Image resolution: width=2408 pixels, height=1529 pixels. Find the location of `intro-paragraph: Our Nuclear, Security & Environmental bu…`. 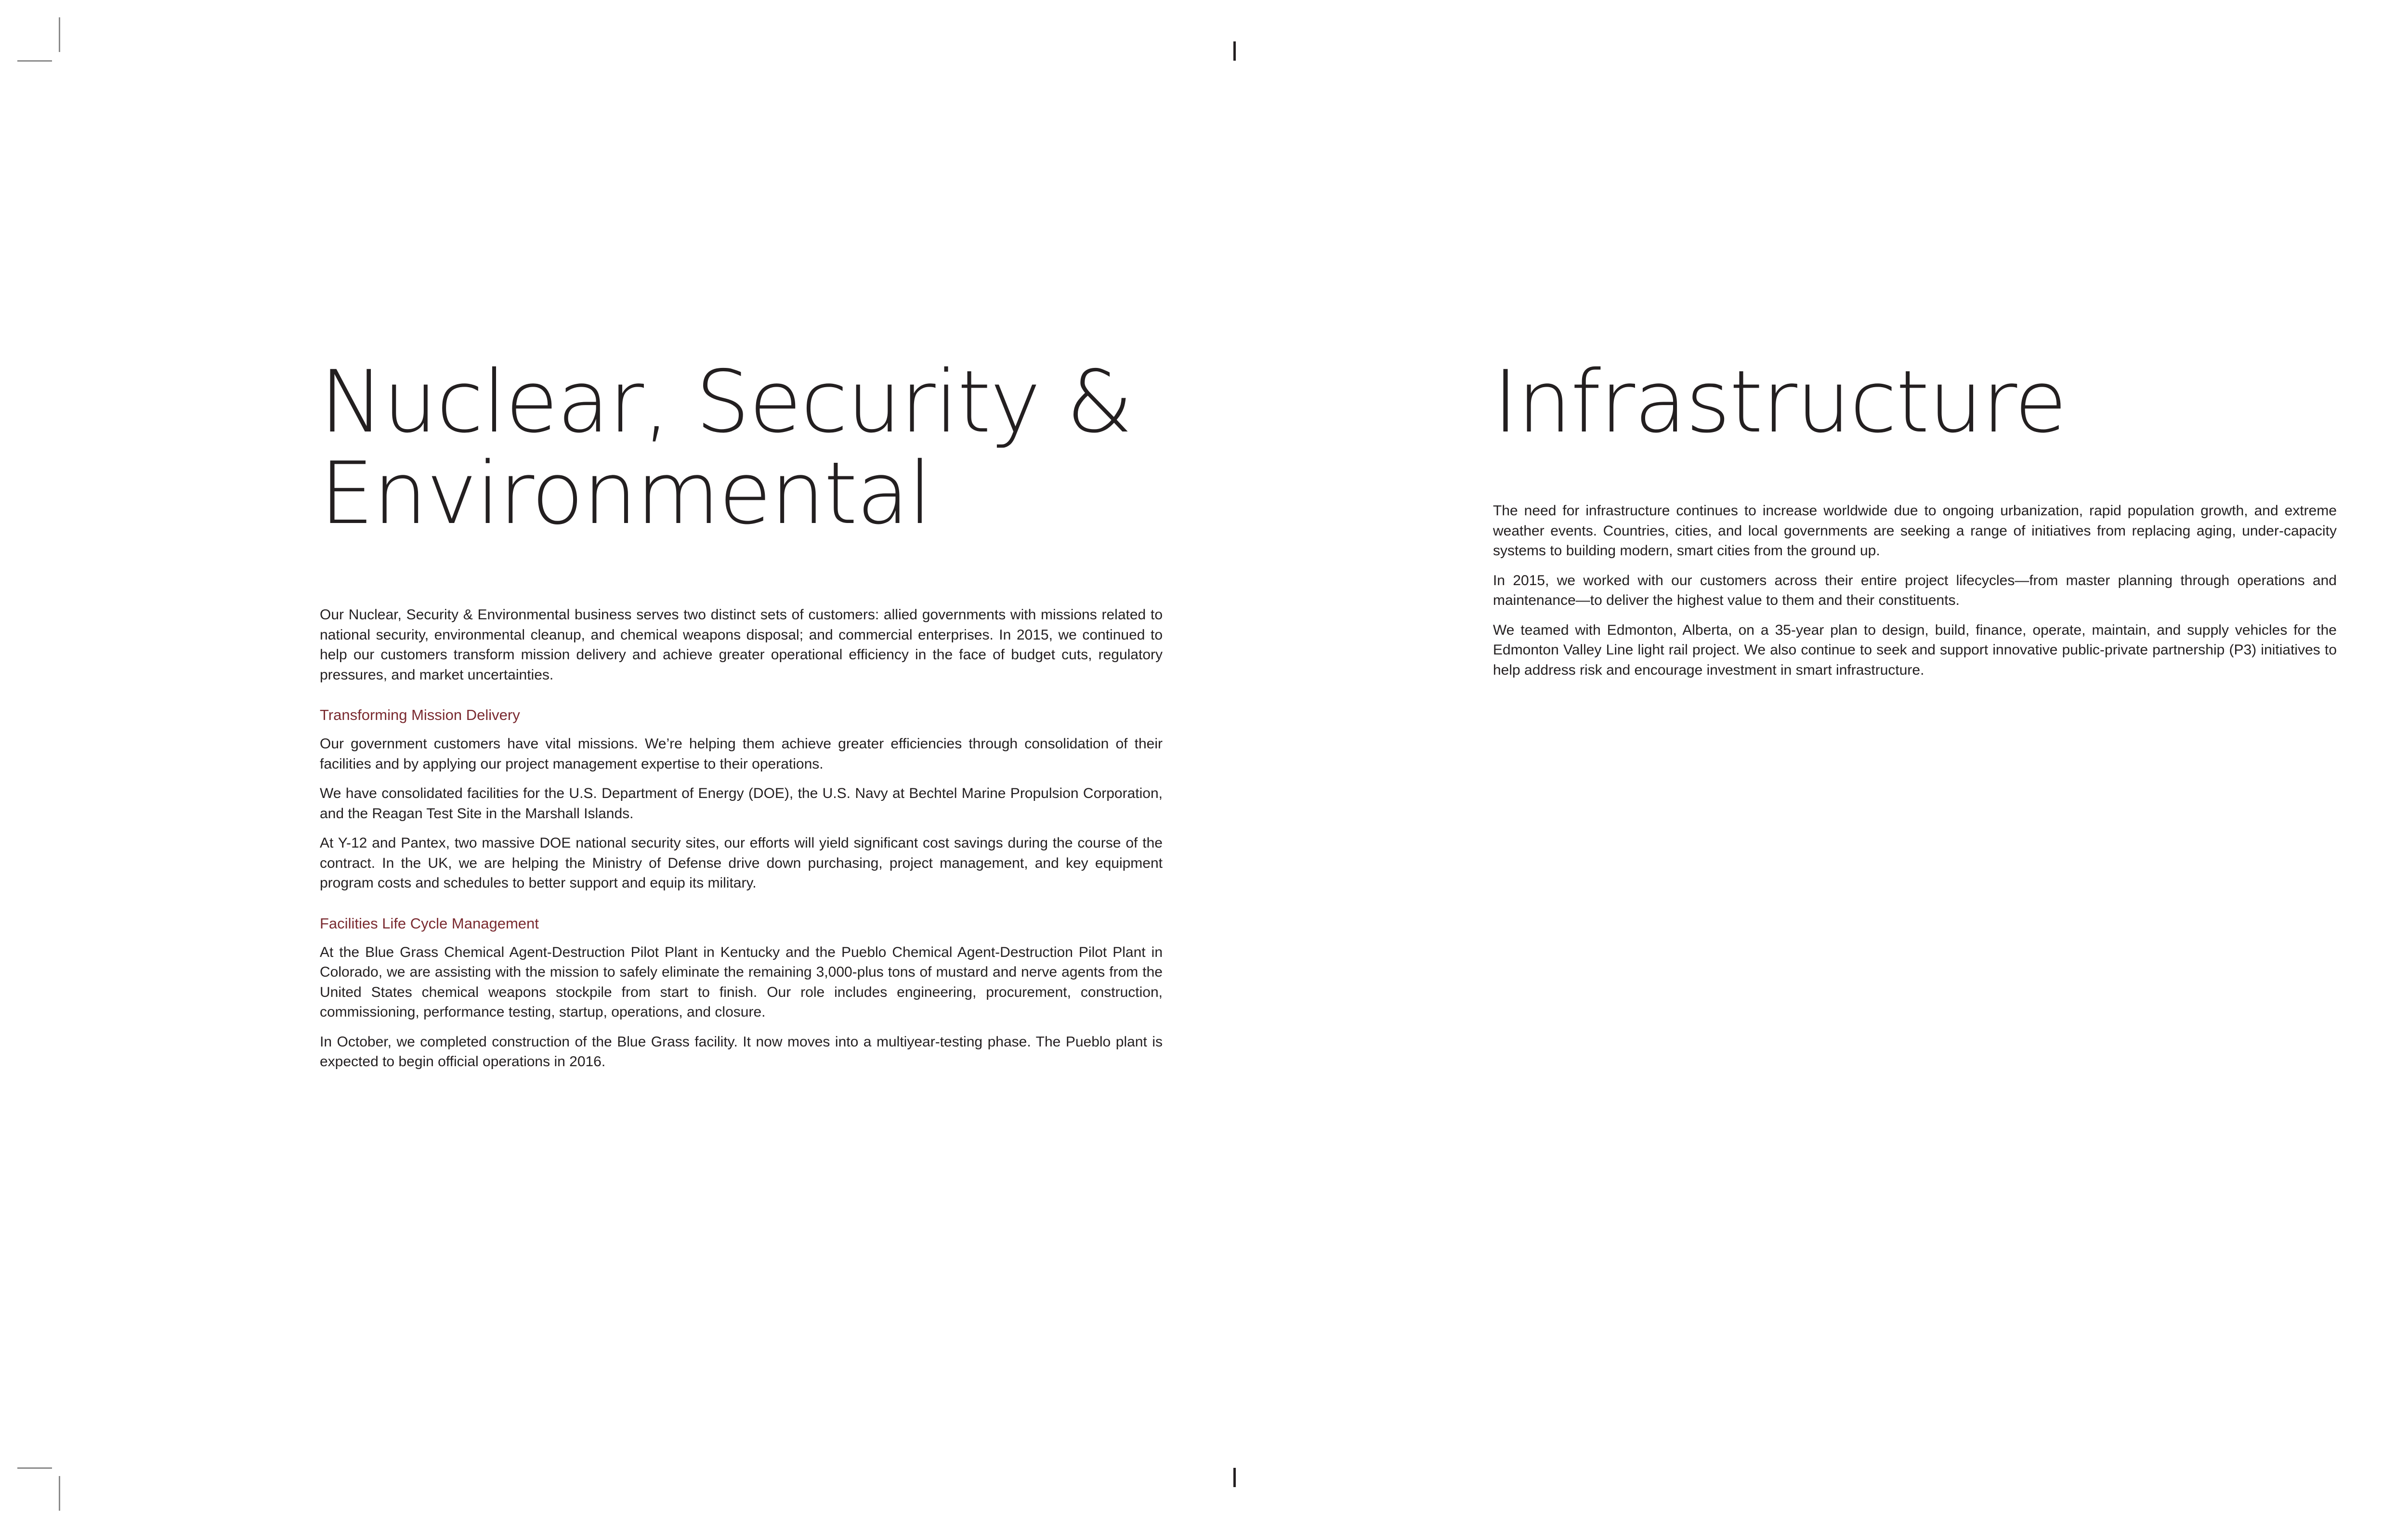

intro-paragraph: Our Nuclear, Security & Environmental bu… is located at coordinates (741, 645).